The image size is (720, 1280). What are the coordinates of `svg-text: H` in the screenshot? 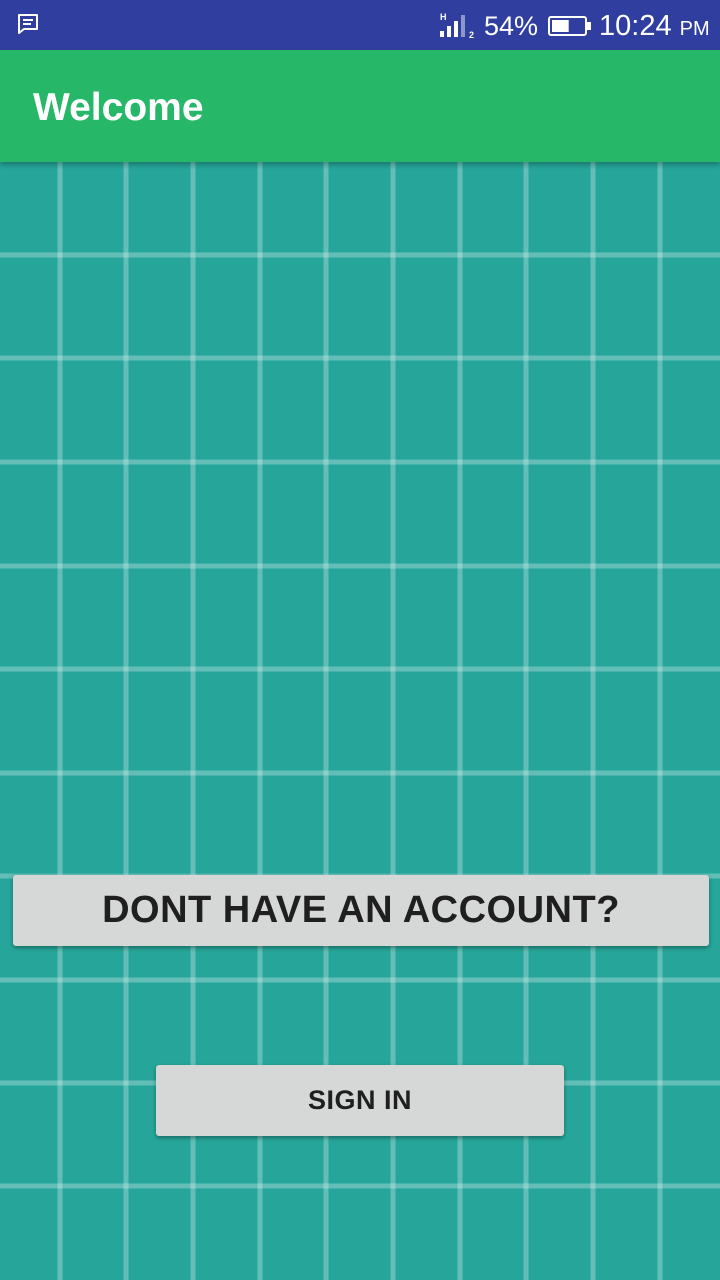 It's located at (443, 17).